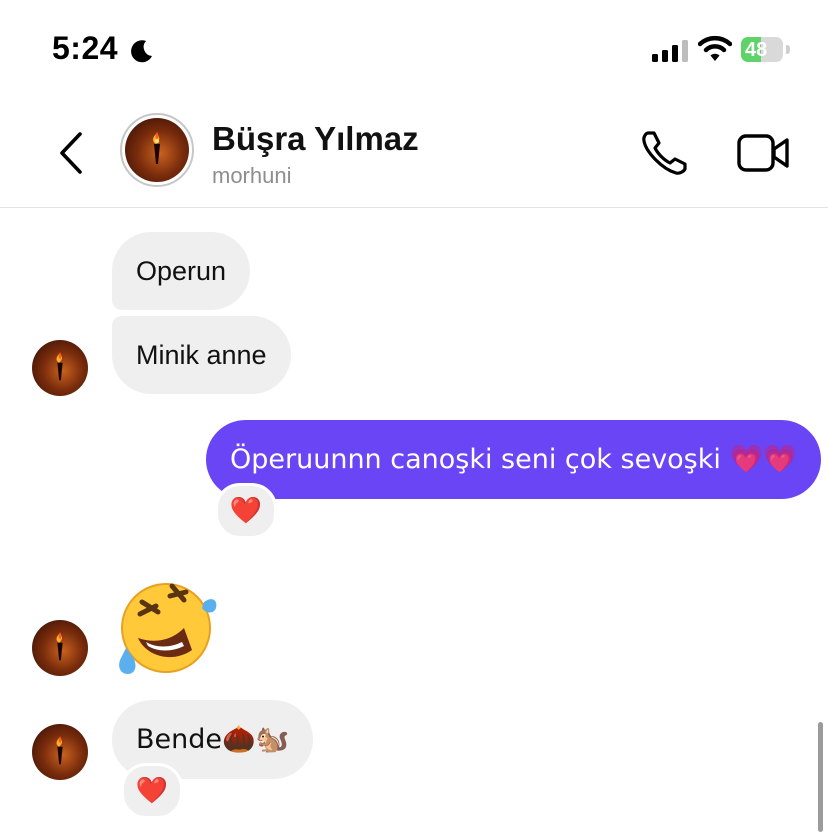 This screenshot has height=832, width=828. I want to click on message-text: Minik anne, so click(201, 355).